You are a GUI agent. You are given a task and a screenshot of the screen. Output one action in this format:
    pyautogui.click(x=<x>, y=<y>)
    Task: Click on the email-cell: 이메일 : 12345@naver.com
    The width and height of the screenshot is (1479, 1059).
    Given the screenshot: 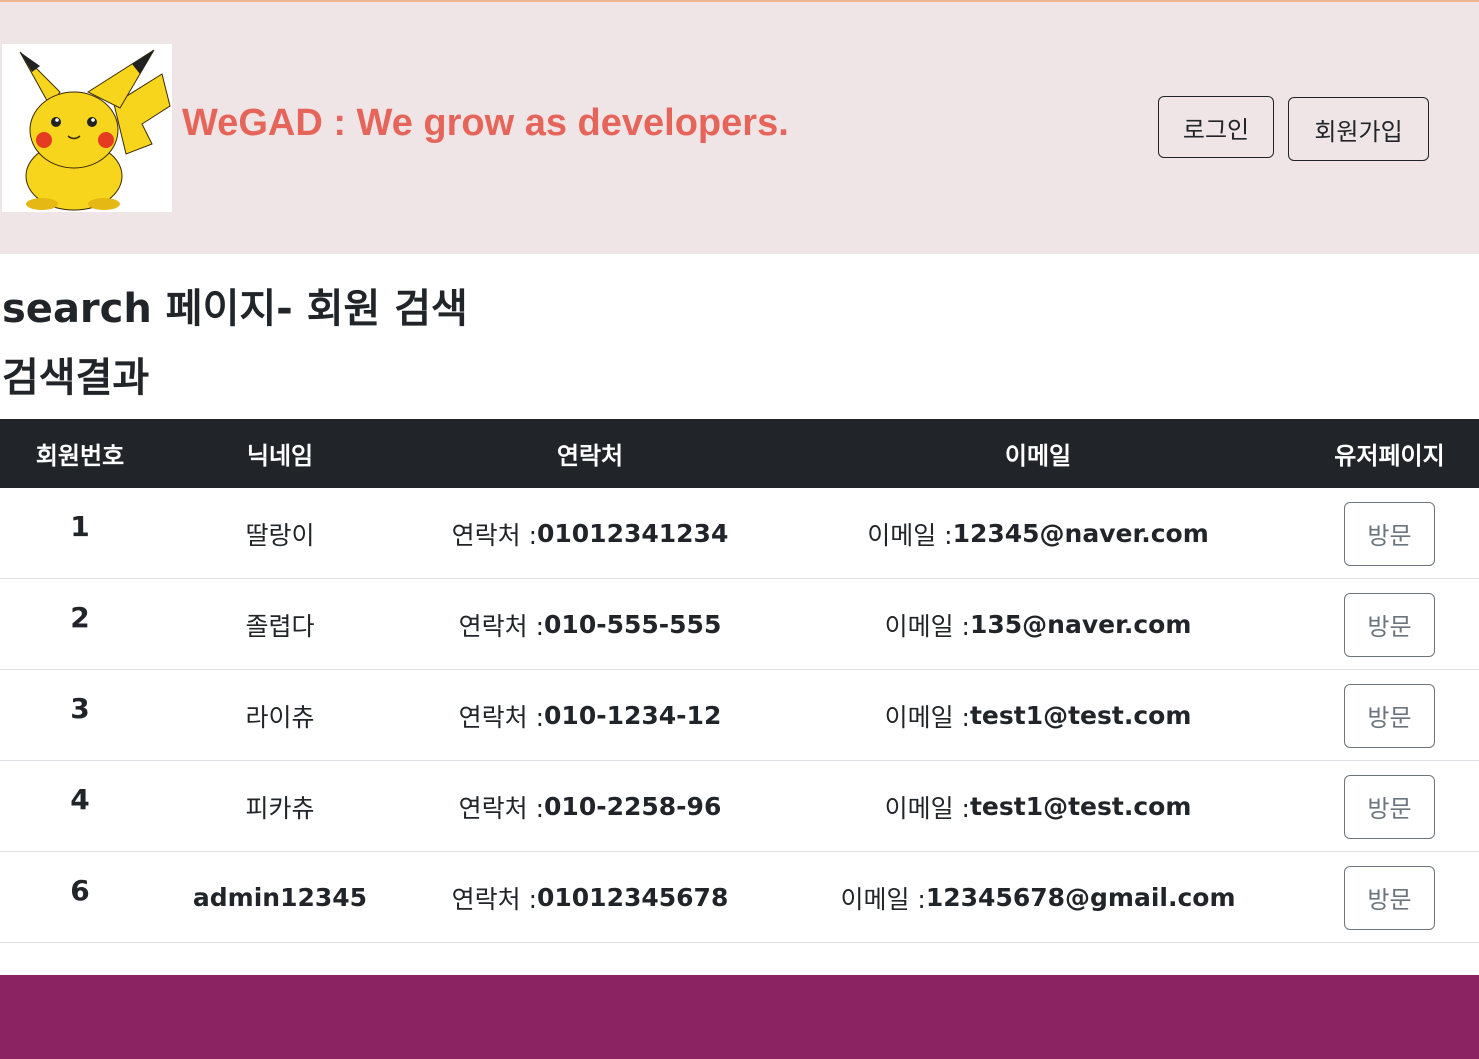 What is the action you would take?
    pyautogui.click(x=1038, y=533)
    